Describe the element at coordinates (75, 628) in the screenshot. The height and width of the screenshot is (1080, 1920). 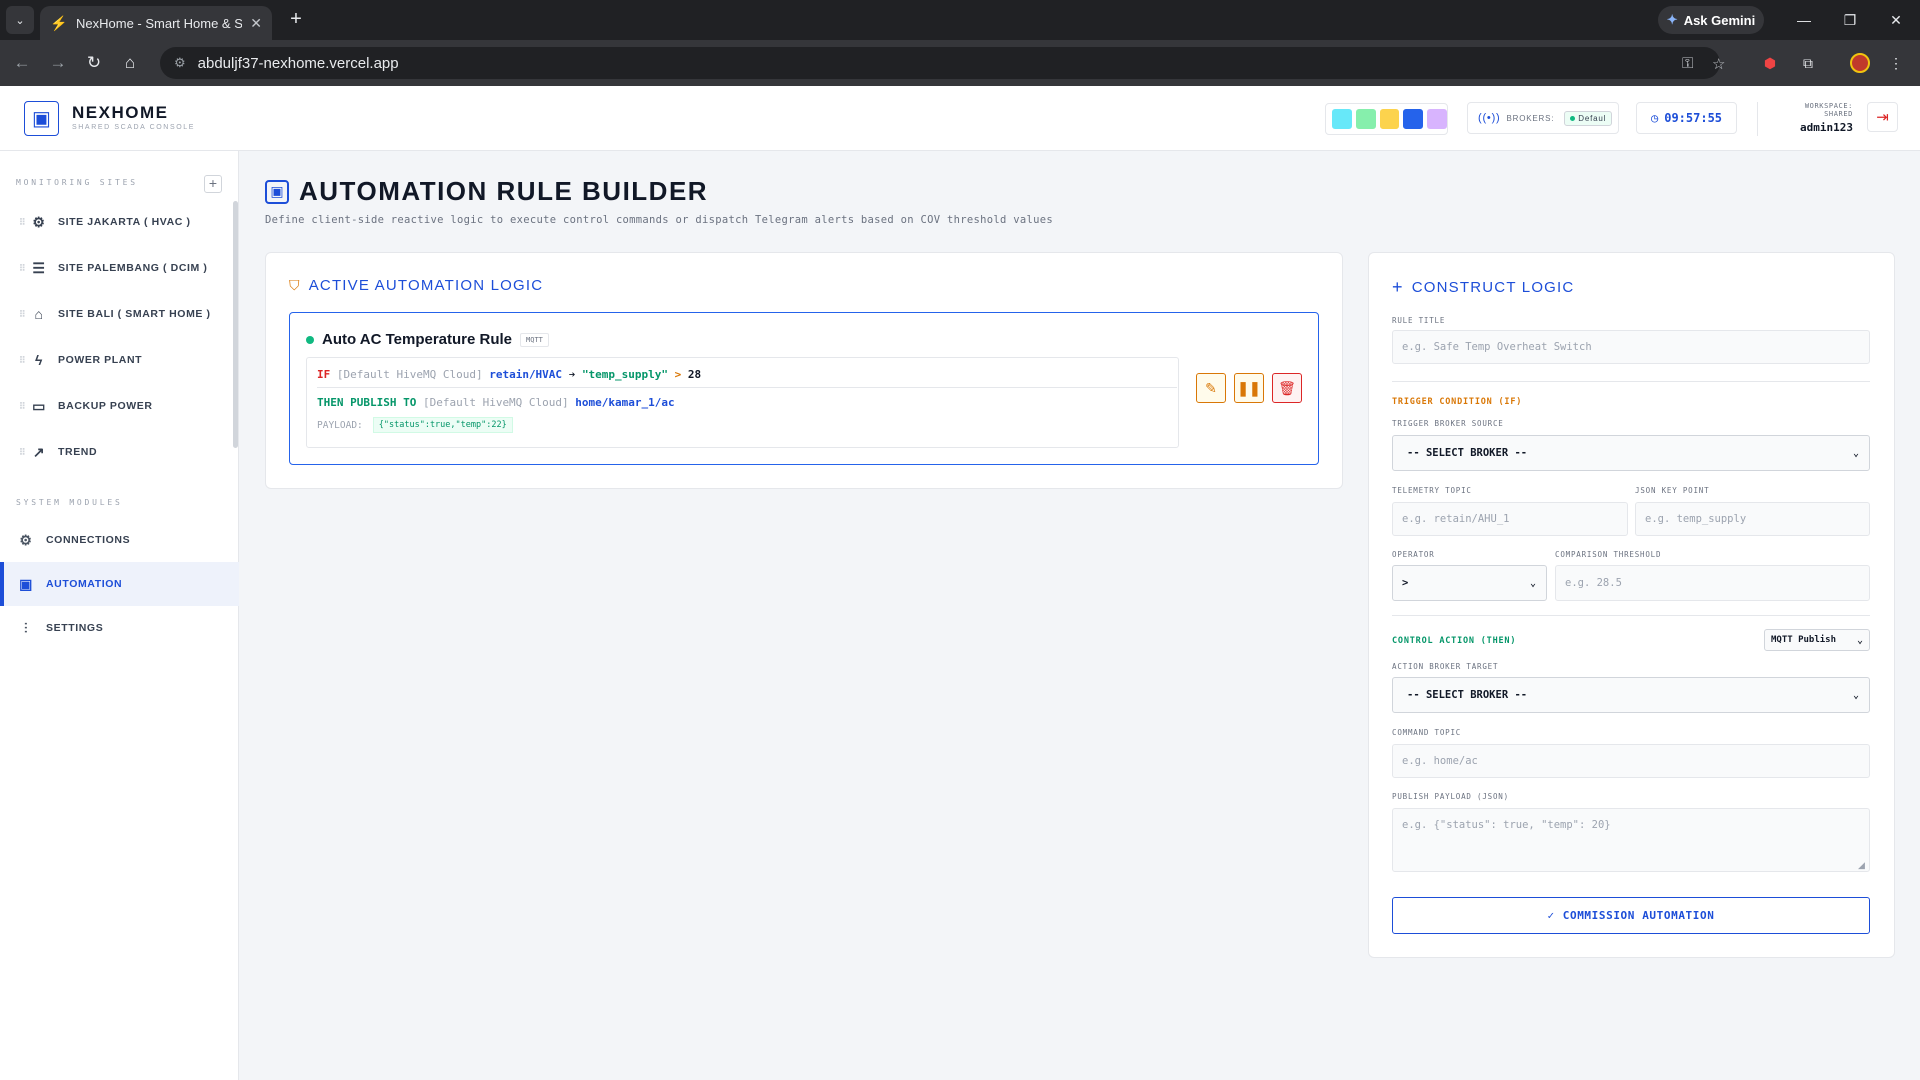
I see `module-label: SETTINGS` at that location.